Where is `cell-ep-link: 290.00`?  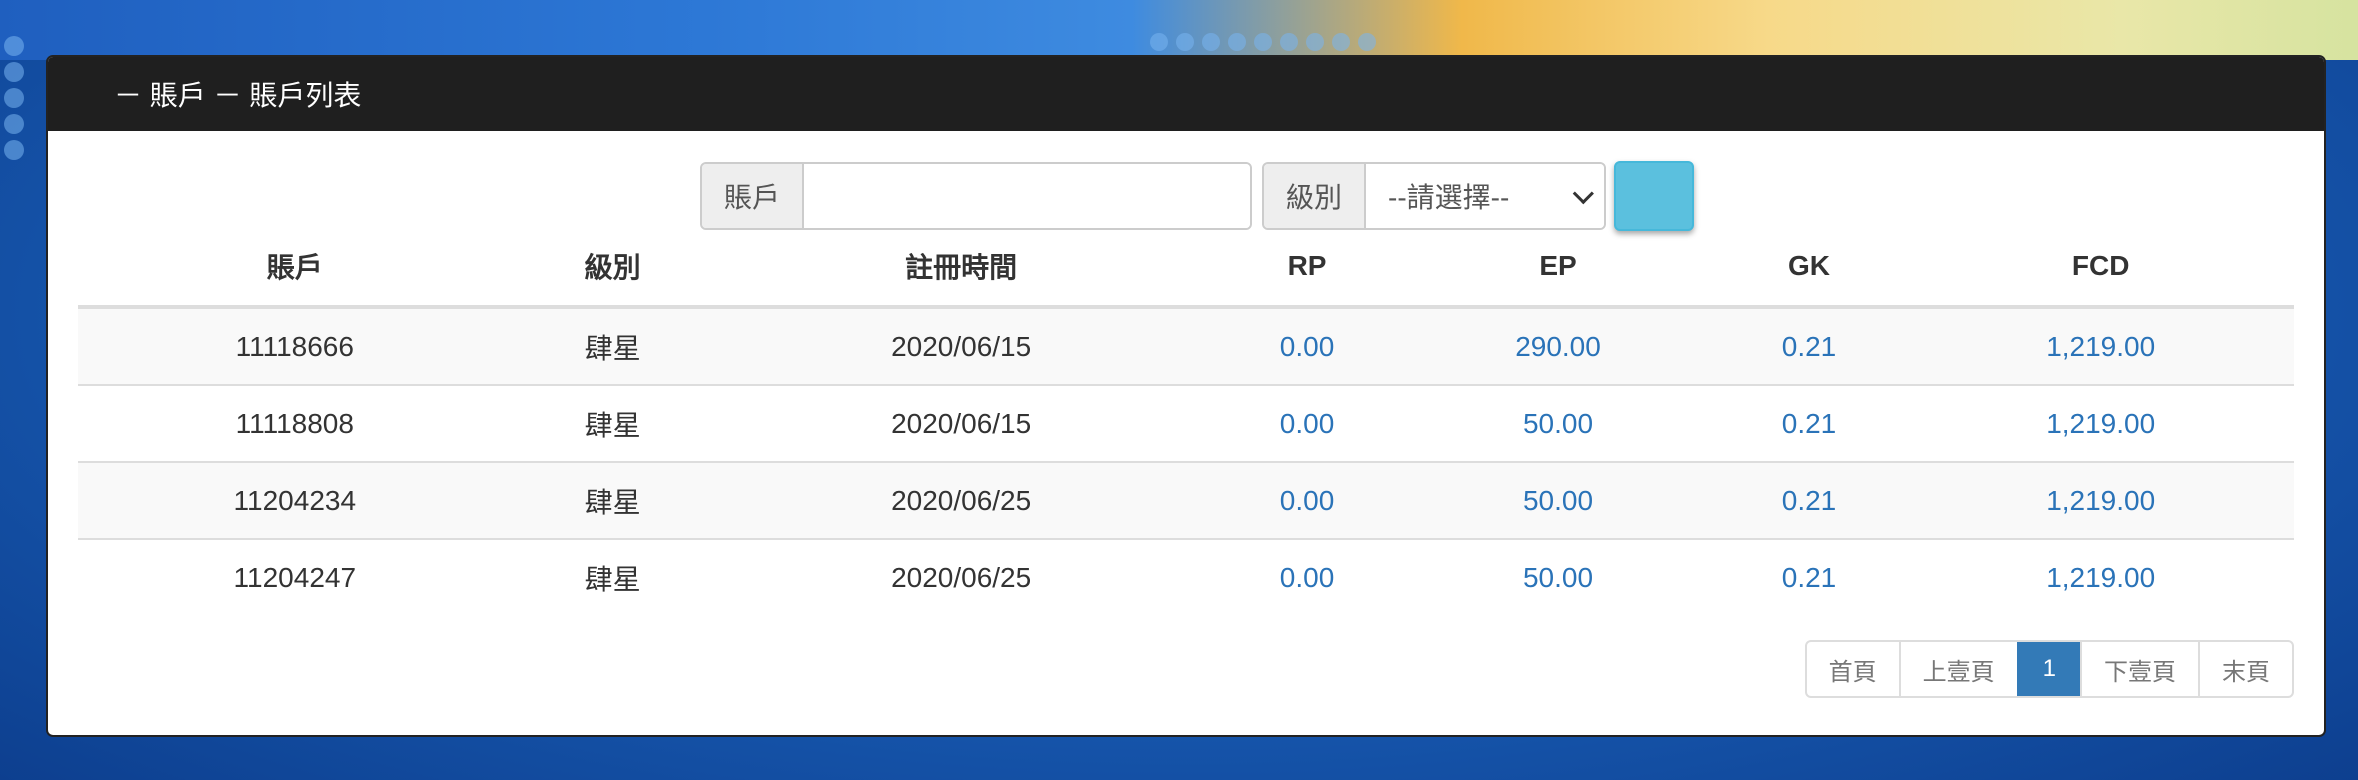 cell-ep-link: 290.00 is located at coordinates (1558, 345).